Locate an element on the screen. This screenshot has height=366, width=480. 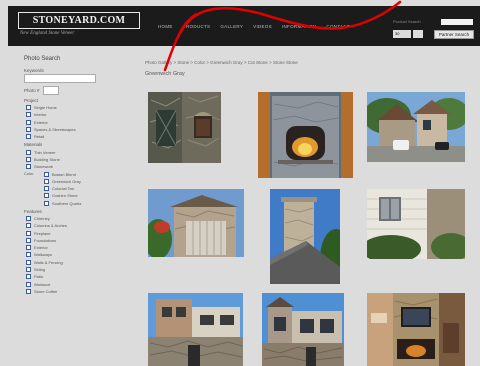
checkbox-label: Foundations is located at coordinates (45, 240).